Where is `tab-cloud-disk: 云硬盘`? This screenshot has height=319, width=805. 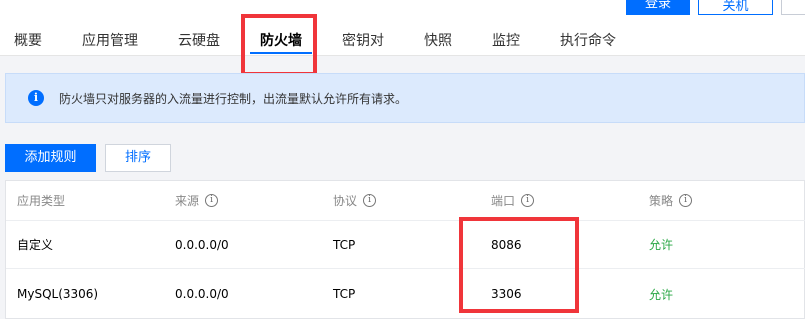 tab-cloud-disk: 云硬盘 is located at coordinates (199, 40).